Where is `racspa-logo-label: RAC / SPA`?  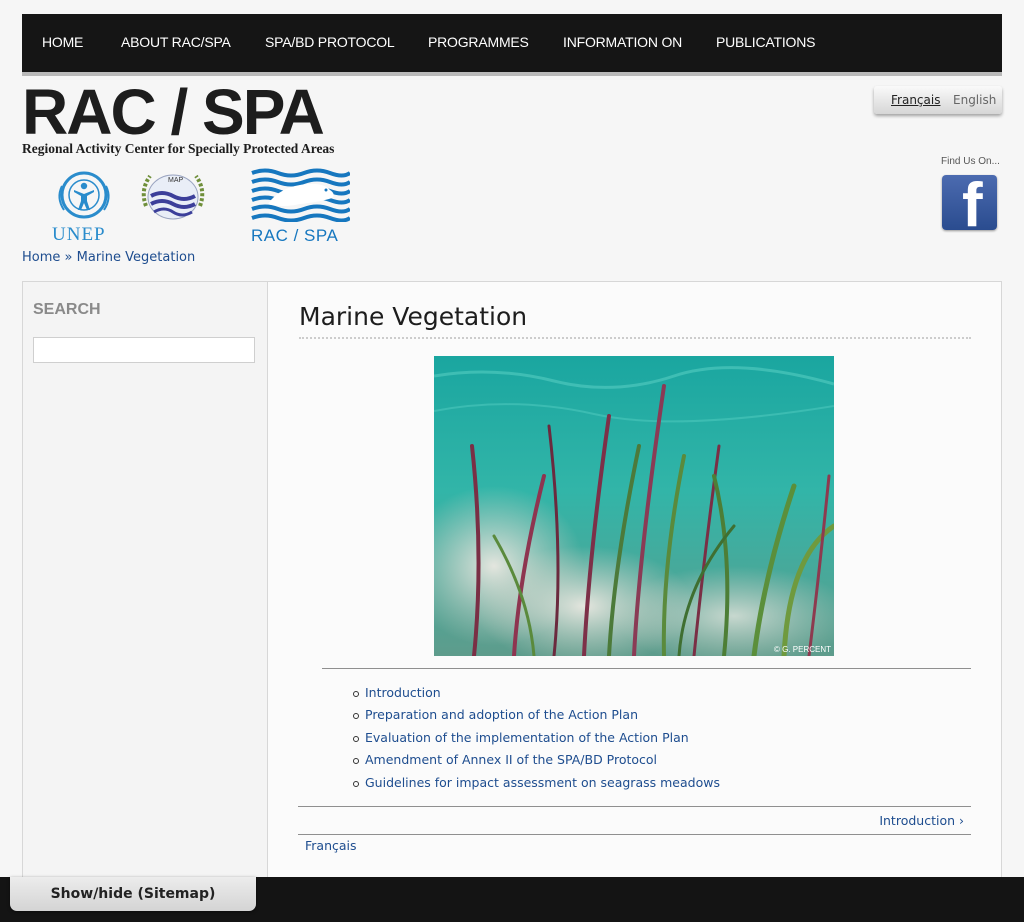
racspa-logo-label: RAC / SPA is located at coordinates (295, 235).